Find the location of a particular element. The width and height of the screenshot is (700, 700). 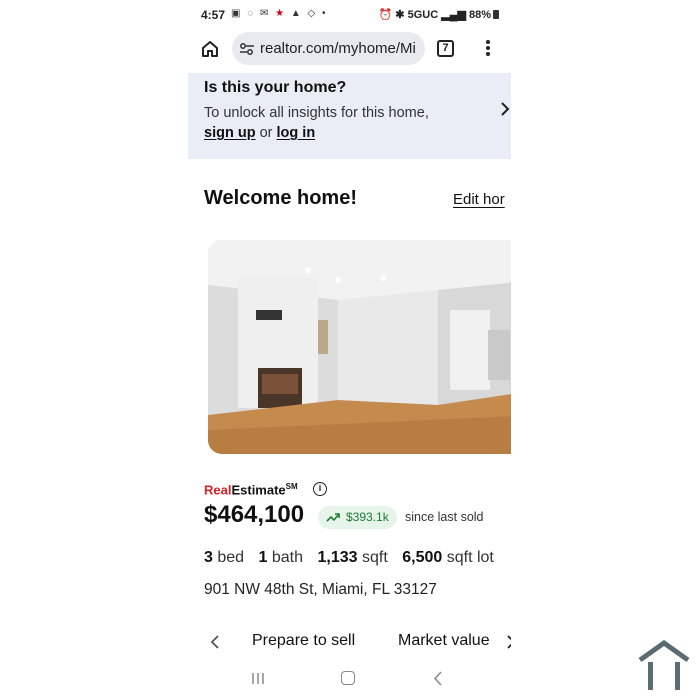

sign-up-link: sign up is located at coordinates (230, 133).